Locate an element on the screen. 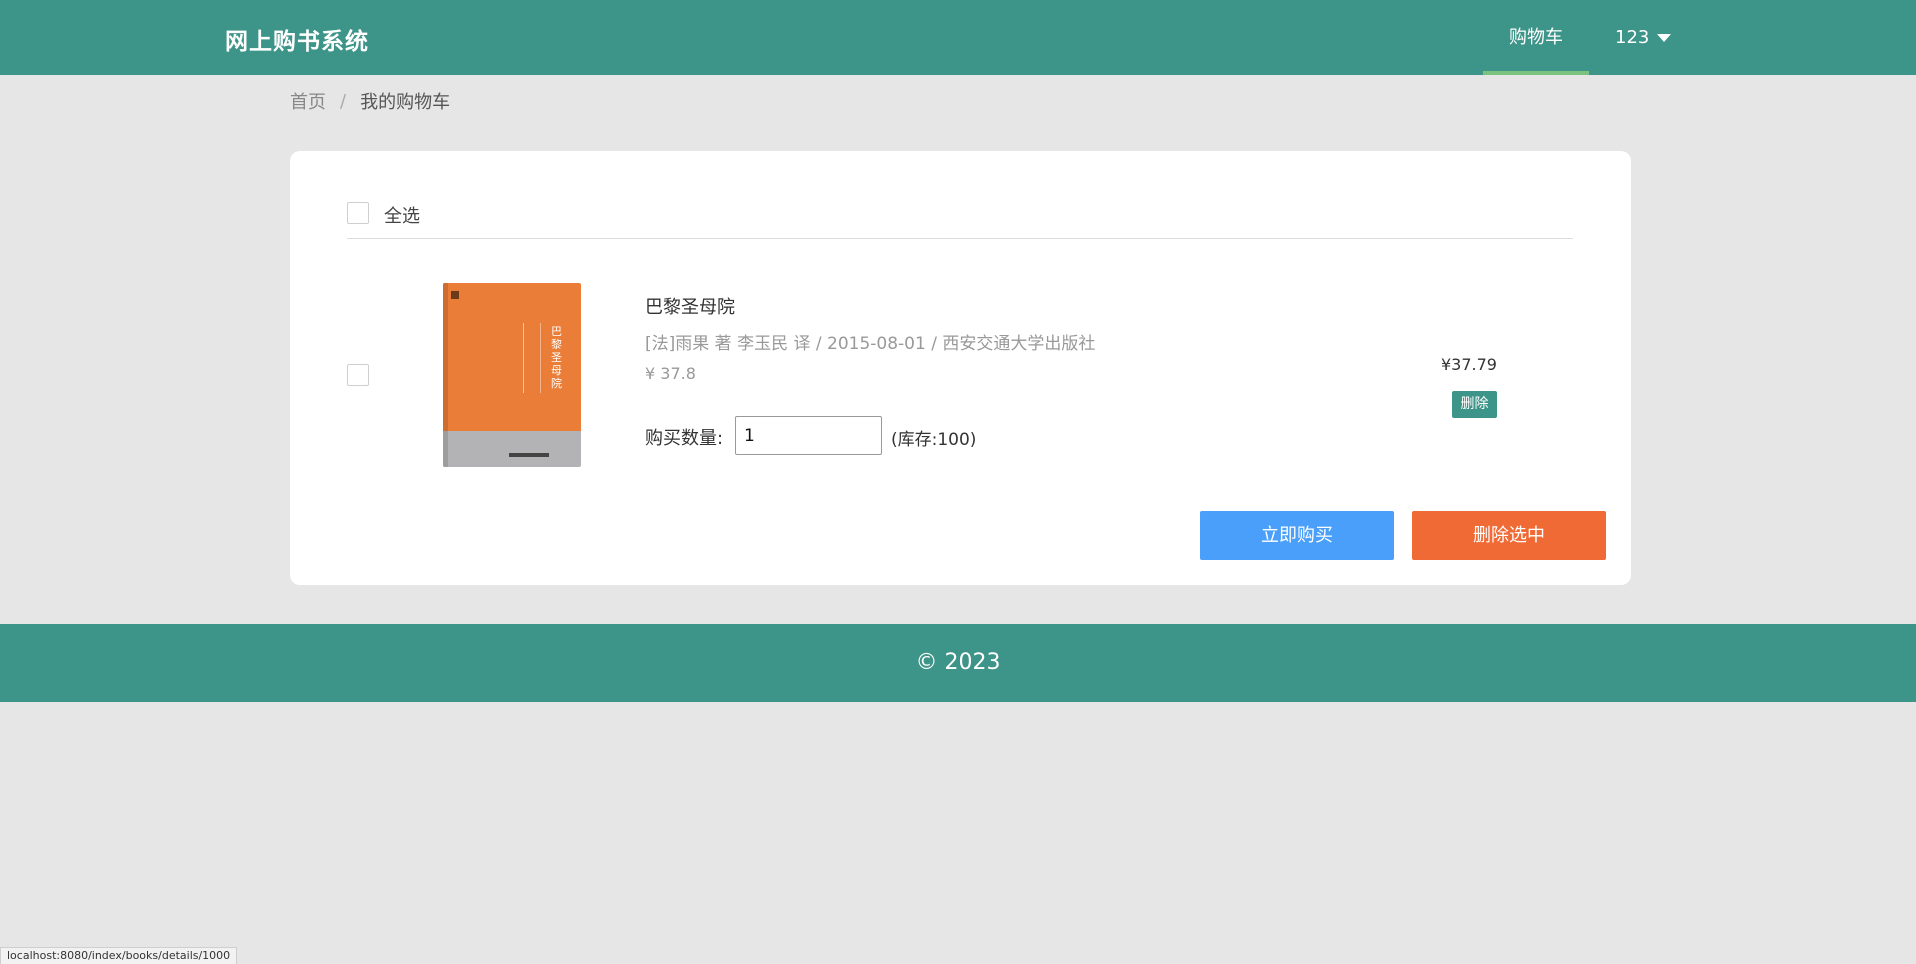  quantity-input is located at coordinates (808, 435).